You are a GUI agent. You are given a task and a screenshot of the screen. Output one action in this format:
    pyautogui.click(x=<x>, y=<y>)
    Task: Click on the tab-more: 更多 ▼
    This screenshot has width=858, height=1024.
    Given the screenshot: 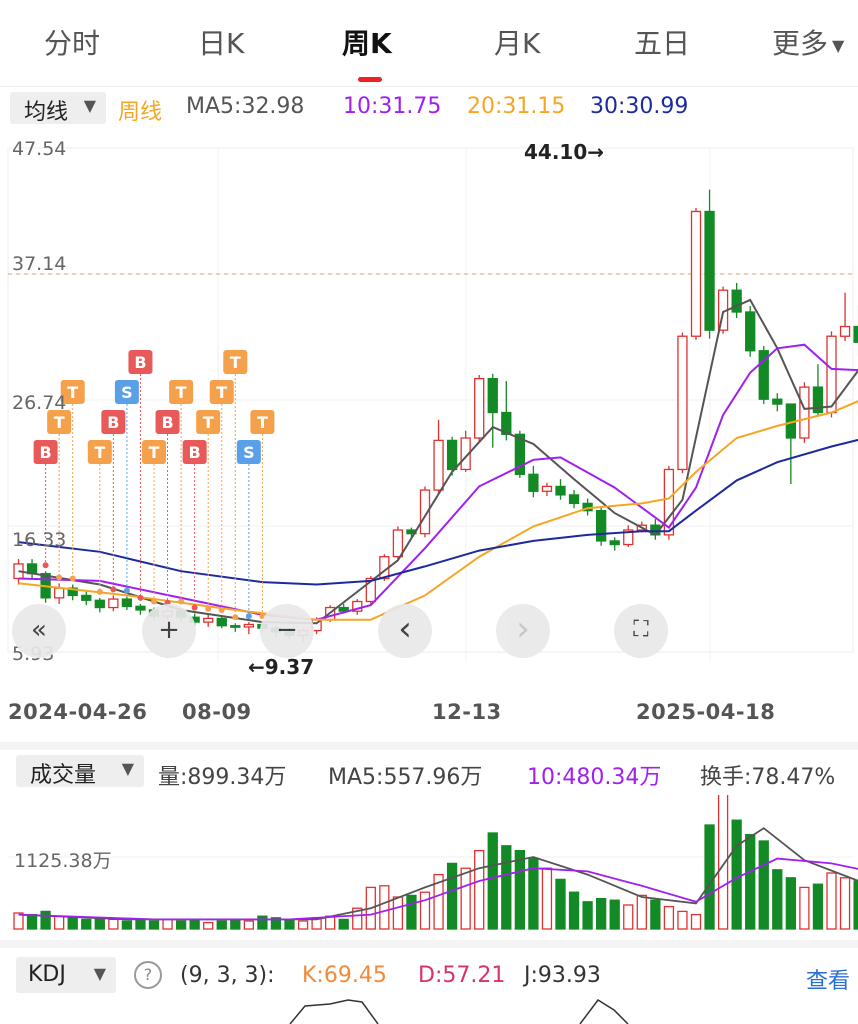 What is the action you would take?
    pyautogui.click(x=808, y=42)
    